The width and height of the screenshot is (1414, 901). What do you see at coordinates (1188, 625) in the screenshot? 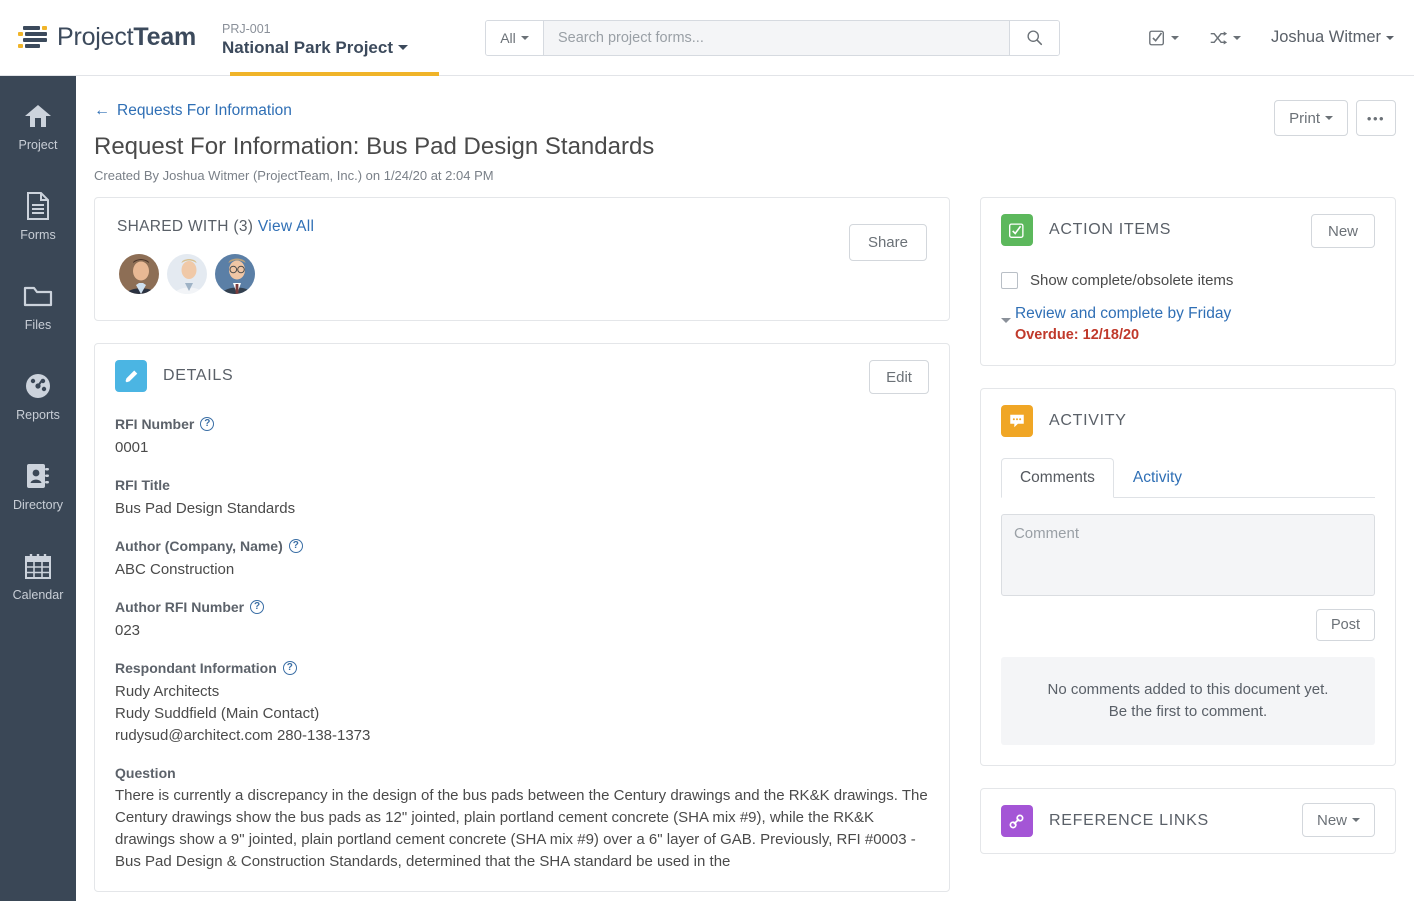
I see `post-row: Post` at bounding box center [1188, 625].